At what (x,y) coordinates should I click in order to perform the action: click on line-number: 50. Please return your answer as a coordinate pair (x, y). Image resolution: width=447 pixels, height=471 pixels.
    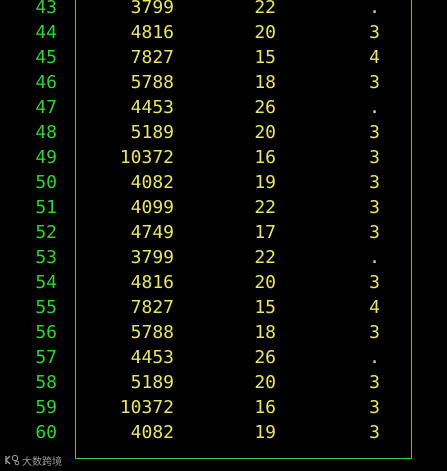
    Looking at the image, I should click on (46, 182).